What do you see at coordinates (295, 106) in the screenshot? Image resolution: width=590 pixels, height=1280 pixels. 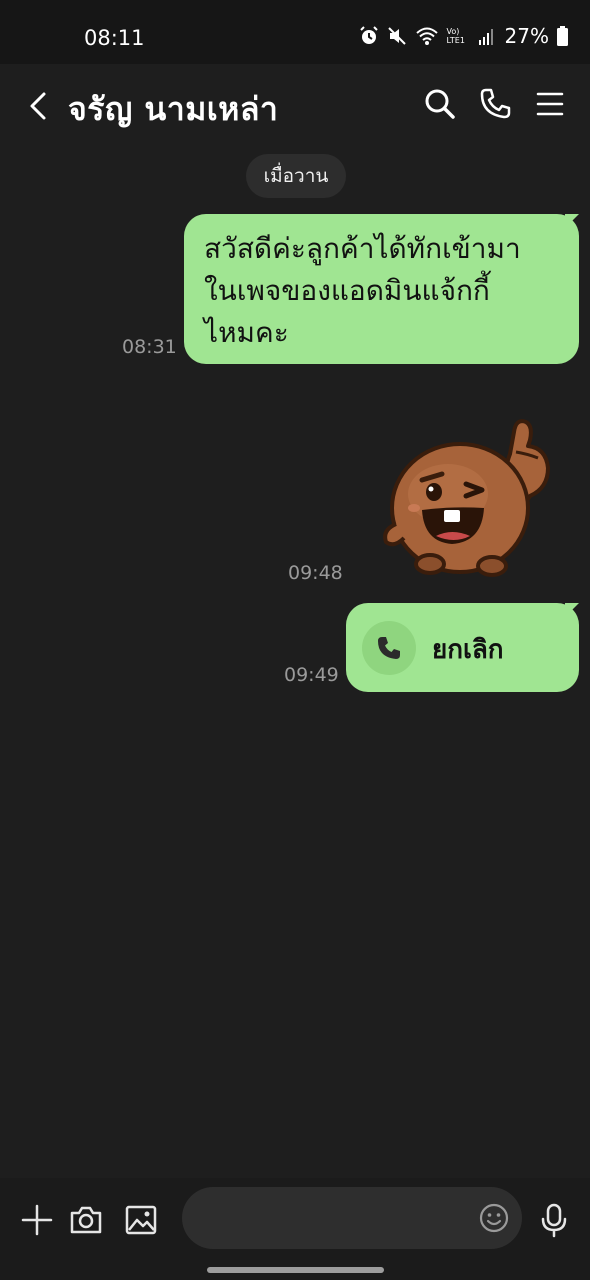 I see `chat-header: จรัญ นามเหล่า` at bounding box center [295, 106].